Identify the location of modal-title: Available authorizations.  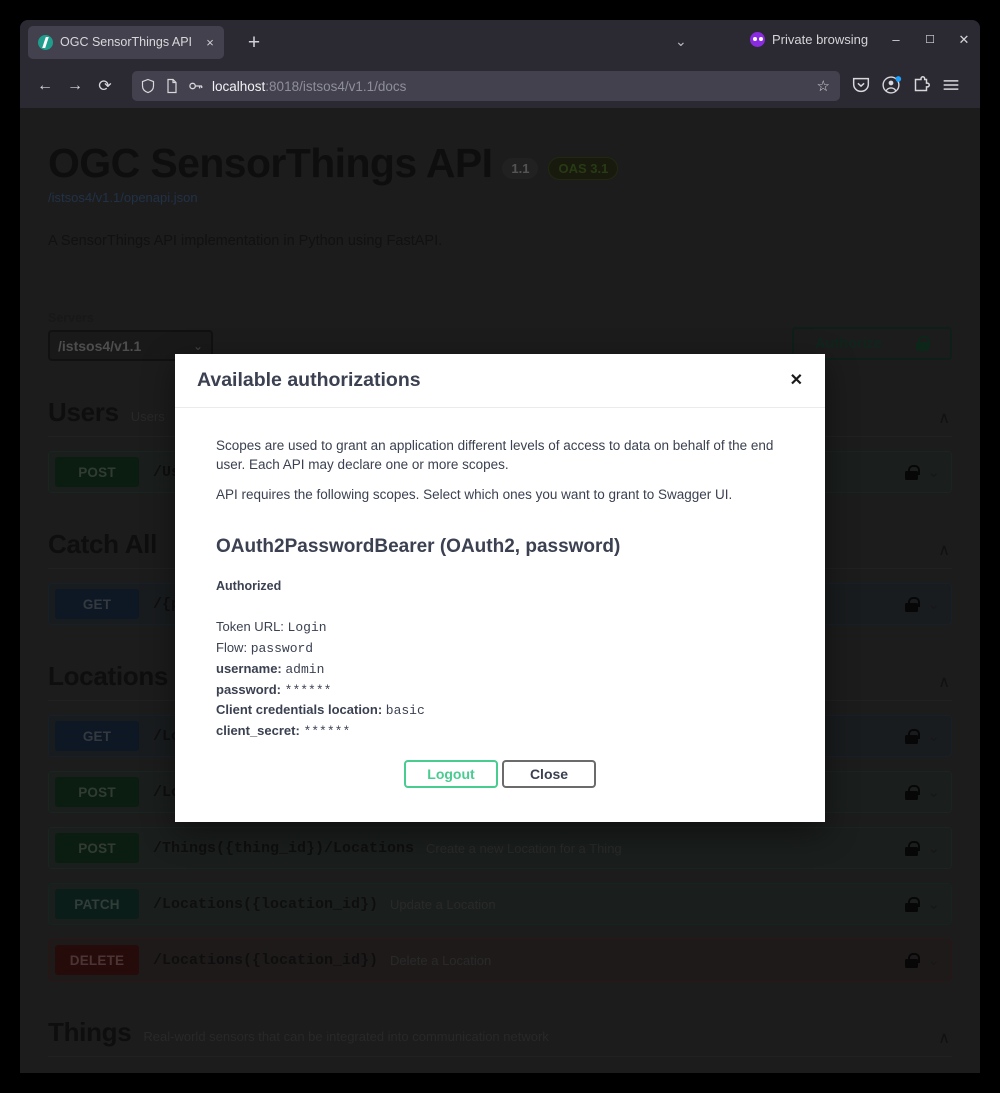
(309, 380).